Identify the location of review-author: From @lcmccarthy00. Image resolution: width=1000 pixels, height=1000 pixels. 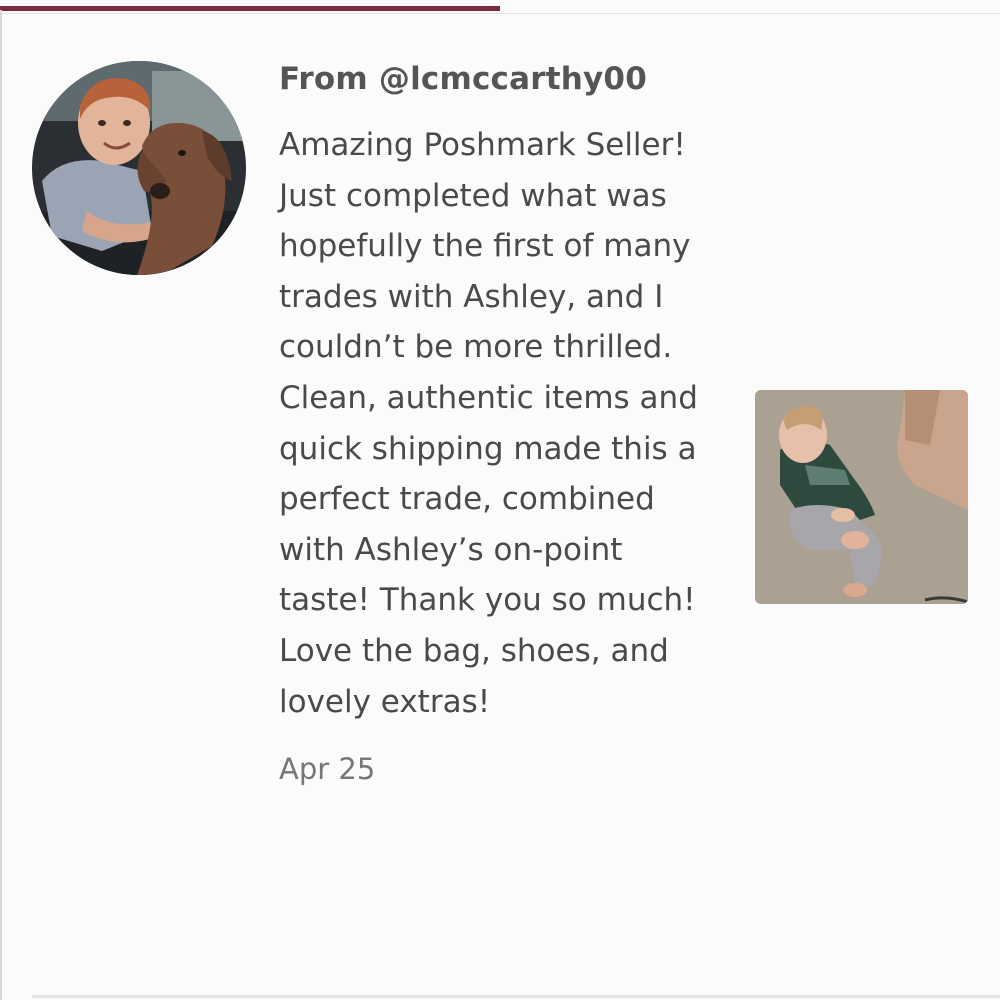
(494, 79).